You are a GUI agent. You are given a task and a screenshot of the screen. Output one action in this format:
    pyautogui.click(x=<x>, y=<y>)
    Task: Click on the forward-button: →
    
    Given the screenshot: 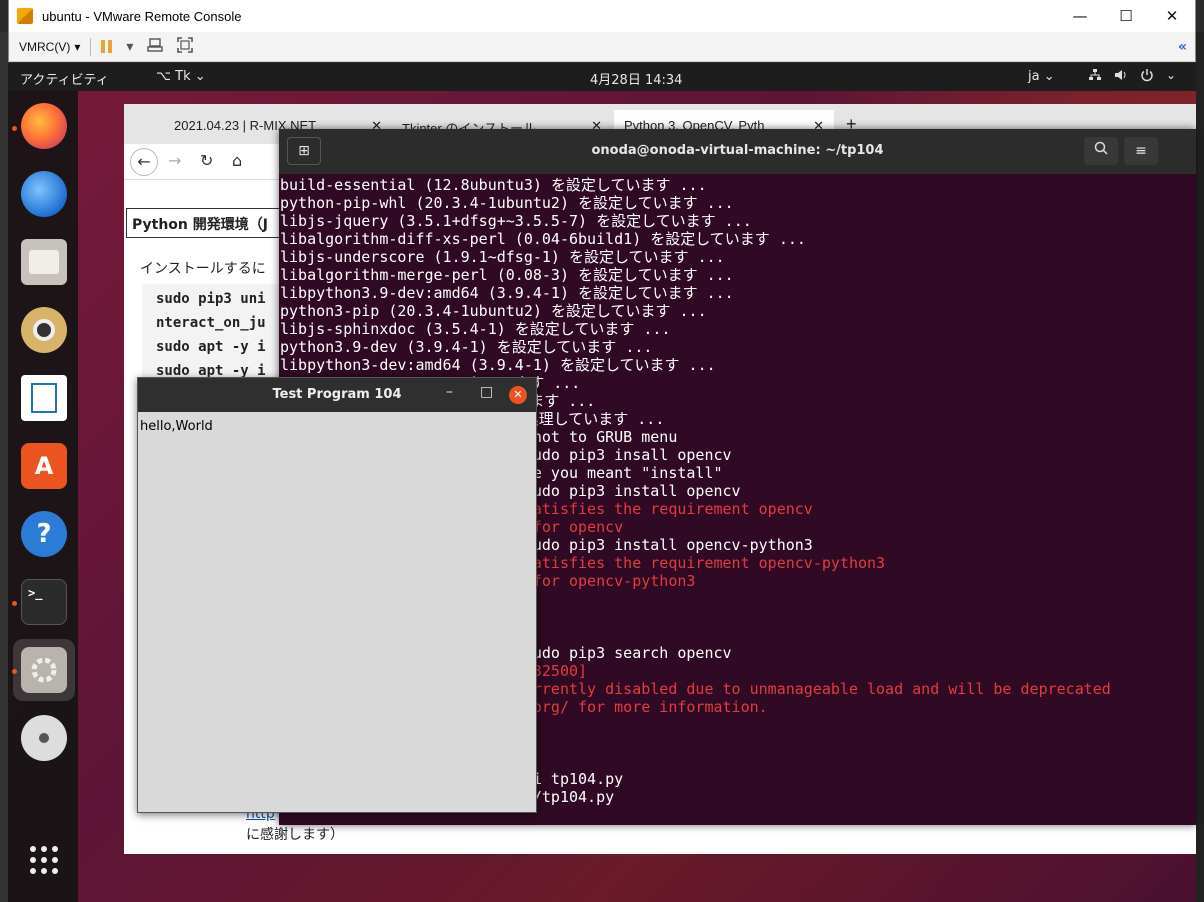 What is the action you would take?
    pyautogui.click(x=174, y=160)
    